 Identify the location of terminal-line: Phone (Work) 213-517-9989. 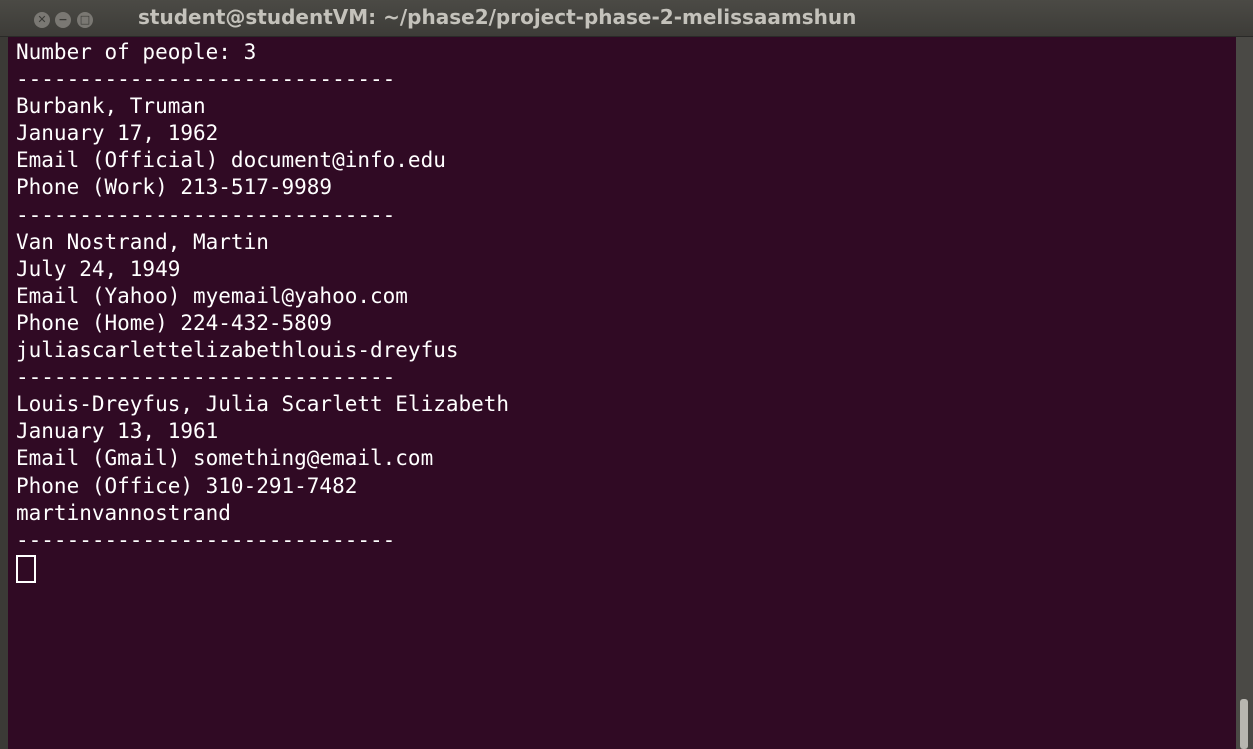
(174, 187).